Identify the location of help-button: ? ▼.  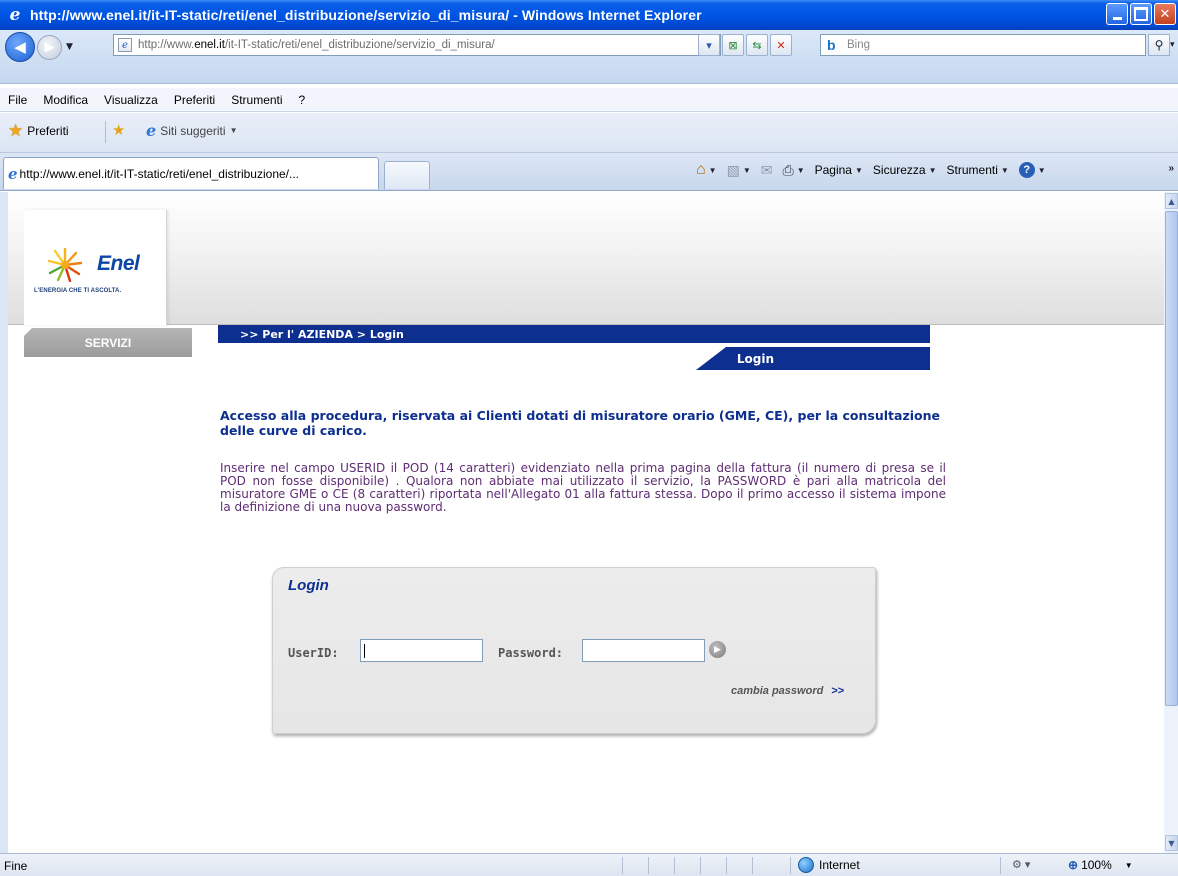
(1032, 170).